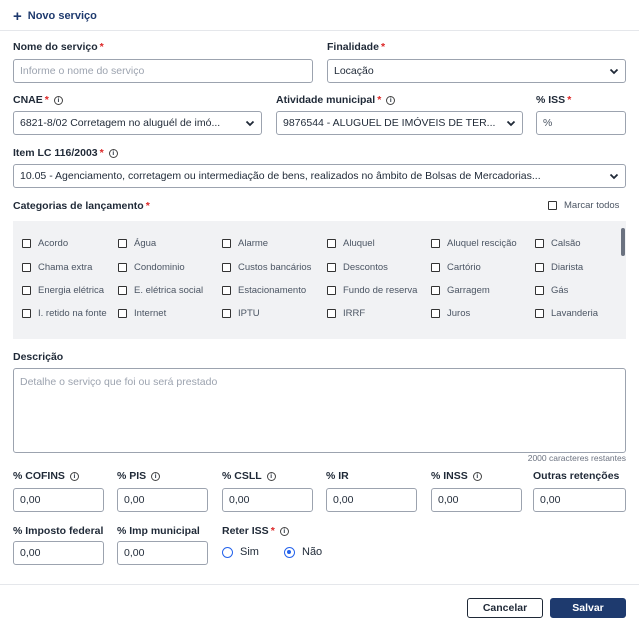  Describe the element at coordinates (17, 16) in the screenshot. I see `plus-icon: +` at that location.